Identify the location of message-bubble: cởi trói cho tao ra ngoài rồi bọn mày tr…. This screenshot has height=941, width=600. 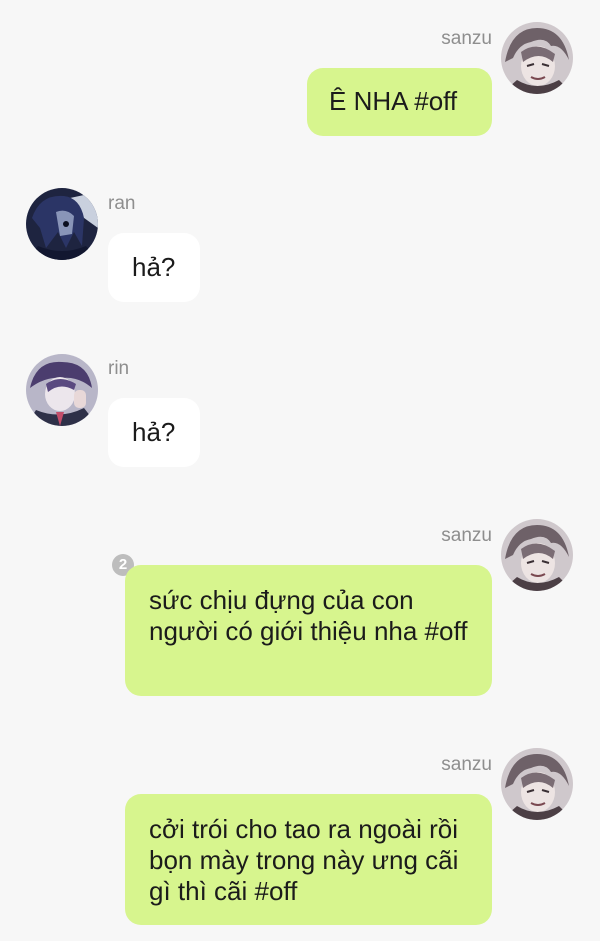
(308, 859).